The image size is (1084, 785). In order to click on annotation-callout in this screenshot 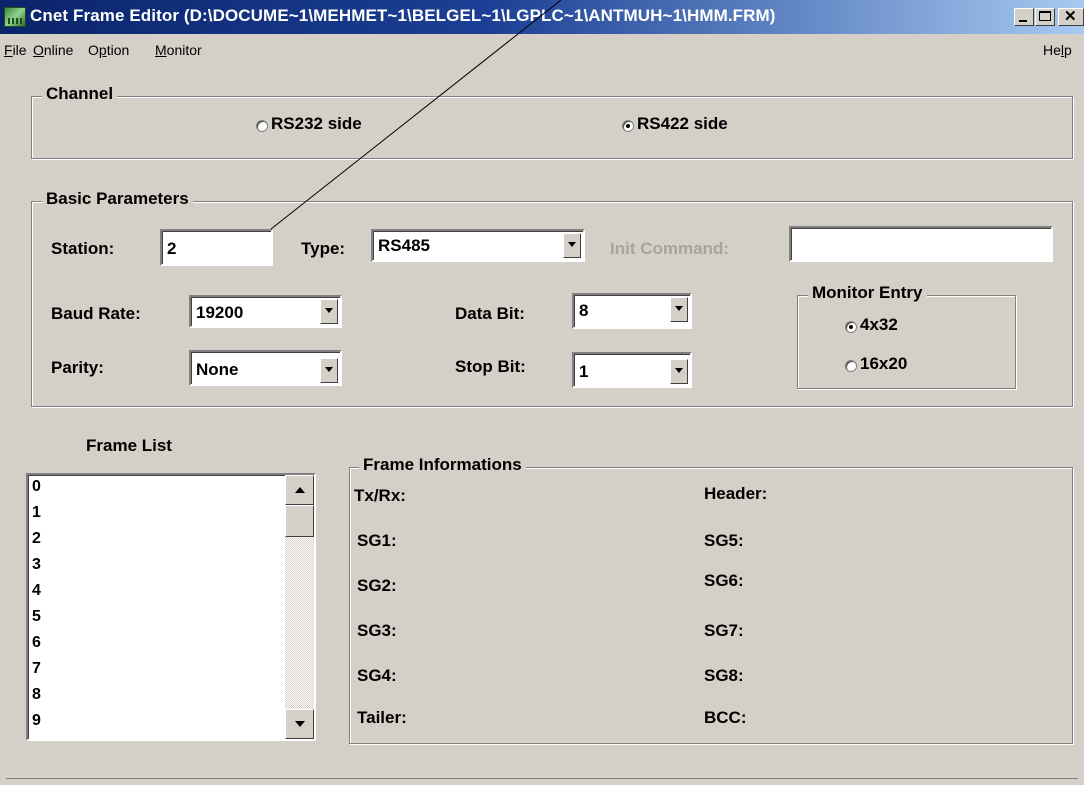, I will do `click(416, 115)`.